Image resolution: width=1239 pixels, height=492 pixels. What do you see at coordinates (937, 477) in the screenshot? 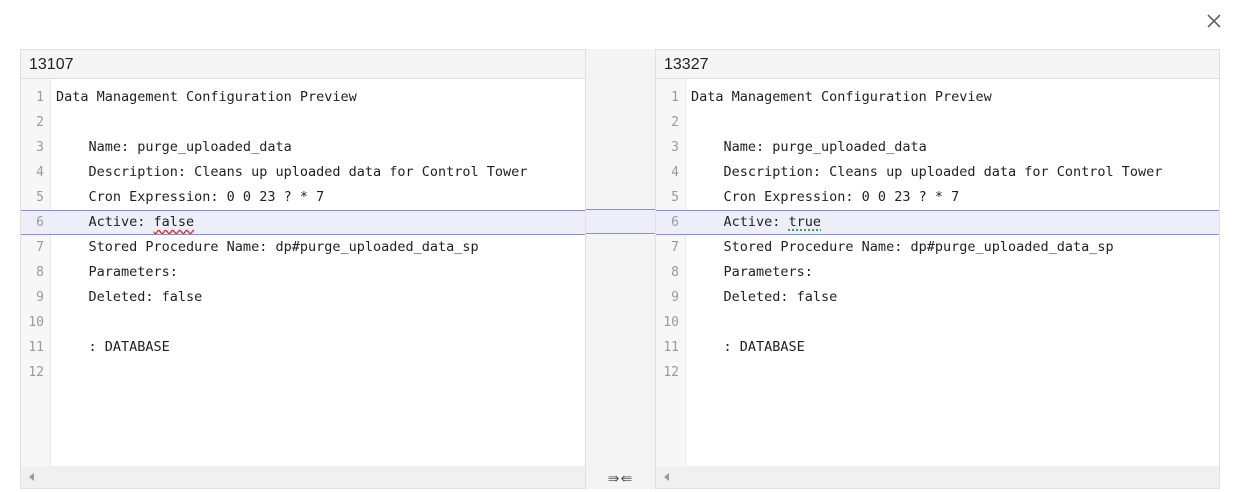
I see `right-horizontal-scrollbar` at bounding box center [937, 477].